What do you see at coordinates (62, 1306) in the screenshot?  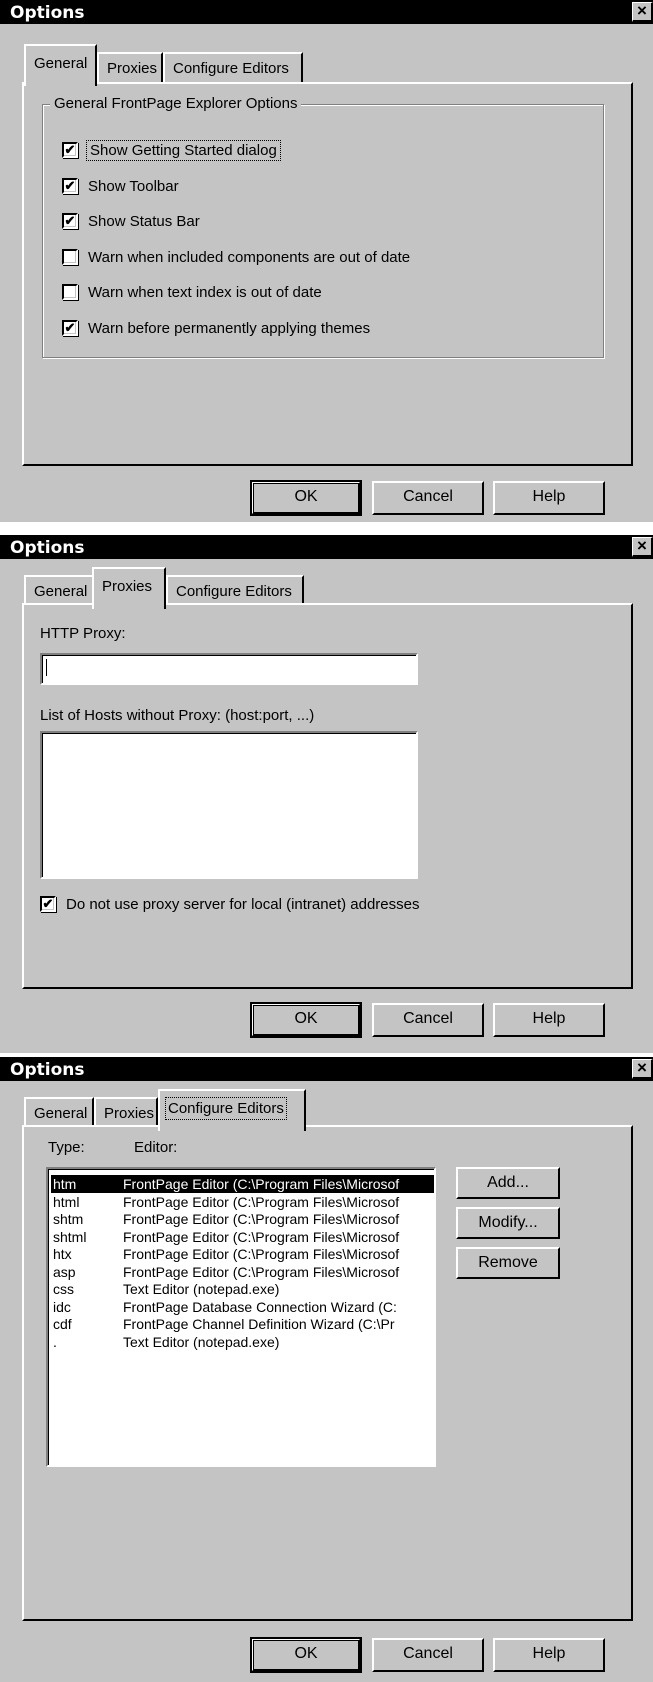 I see `editor-type: idc` at bounding box center [62, 1306].